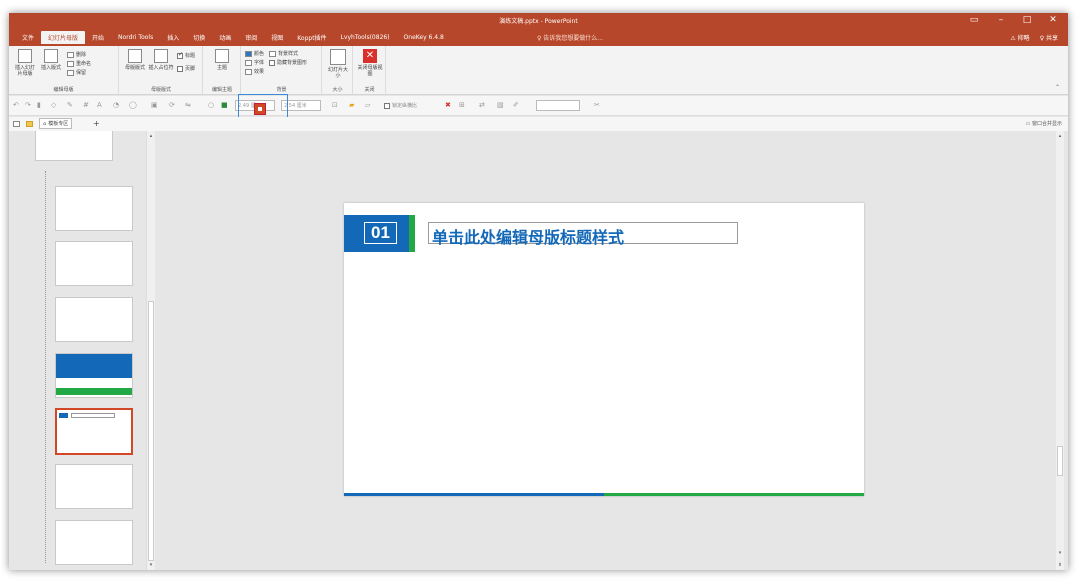 This screenshot has height=580, width=1080. Describe the element at coordinates (116, 105) in the screenshot. I see `fill-icon: ◔` at that location.